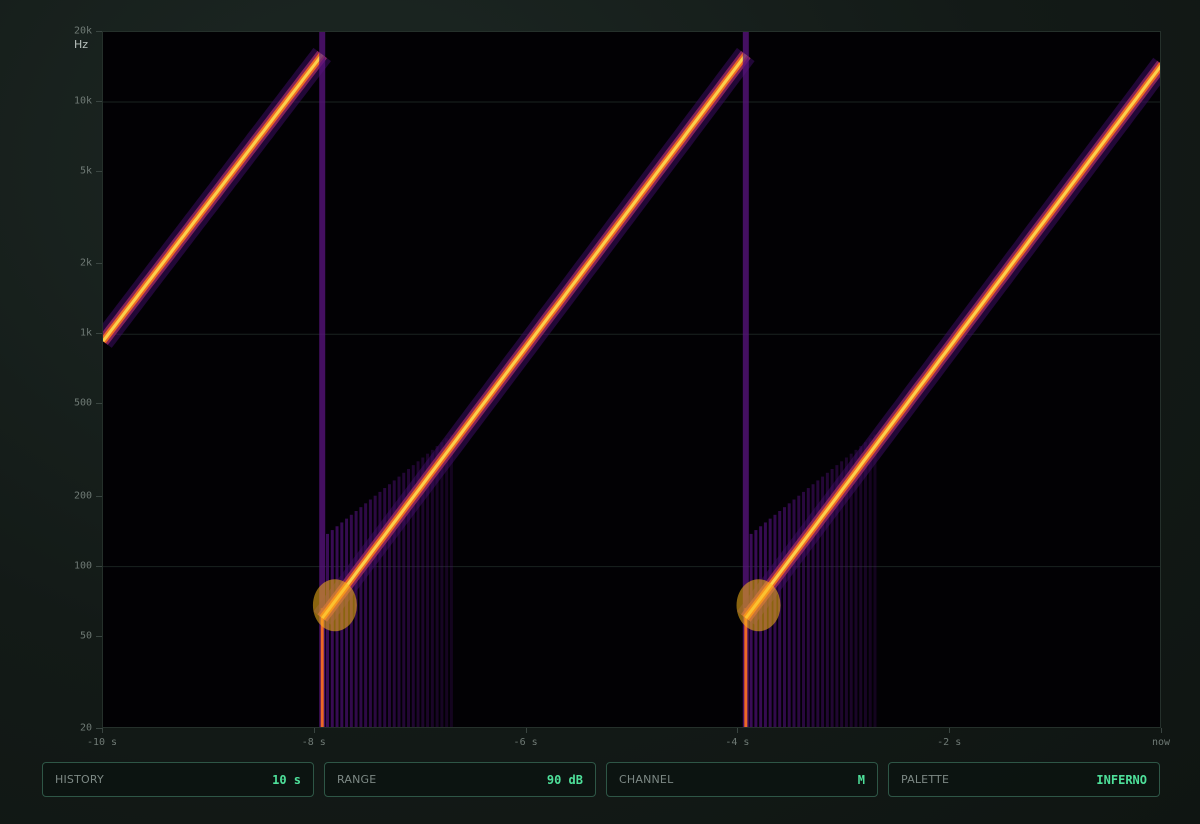 Image resolution: width=1200 pixels, height=824 pixels. What do you see at coordinates (1024, 779) in the screenshot?
I see `palette-control: PALETTE INFERNO` at bounding box center [1024, 779].